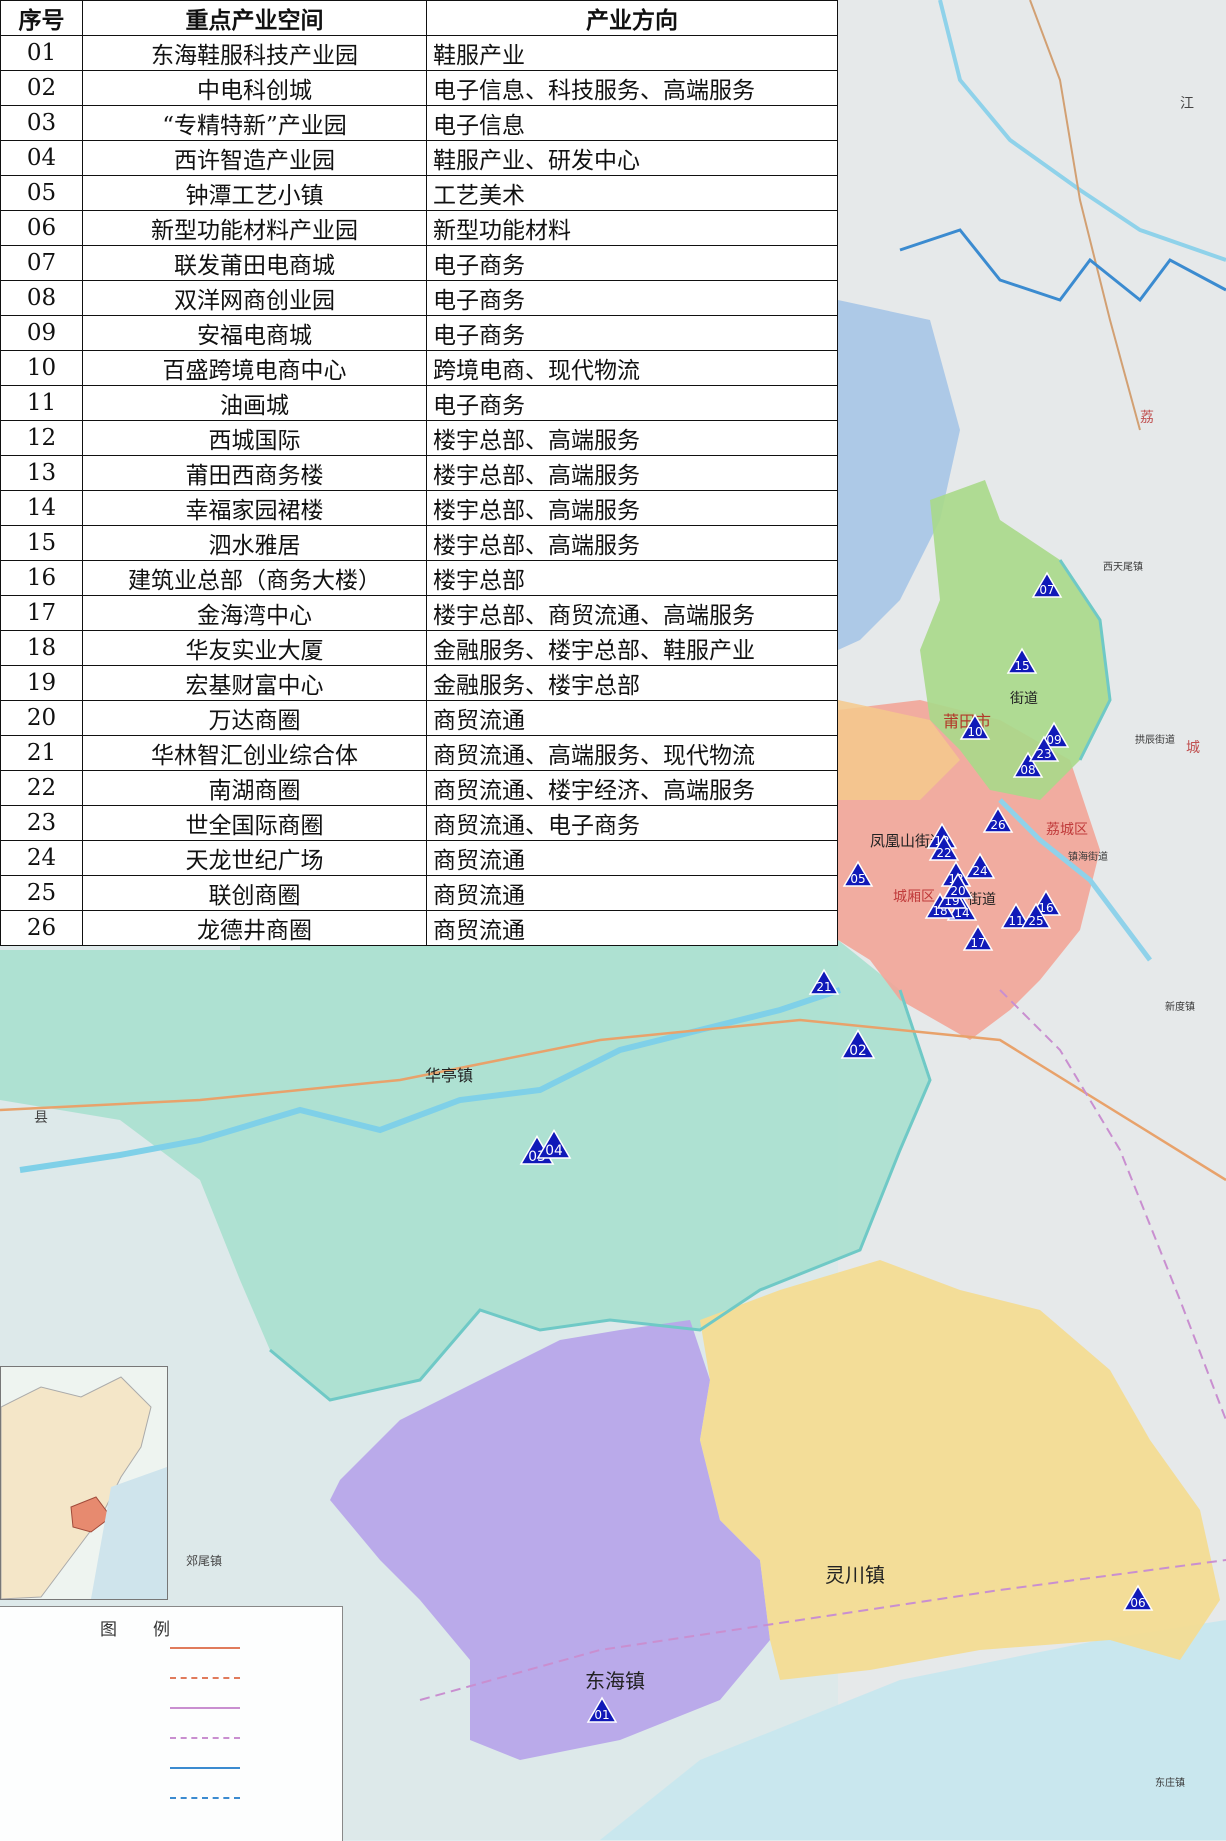 The height and width of the screenshot is (1841, 1226). I want to click on row-direction: 电子信息, so click(632, 123).